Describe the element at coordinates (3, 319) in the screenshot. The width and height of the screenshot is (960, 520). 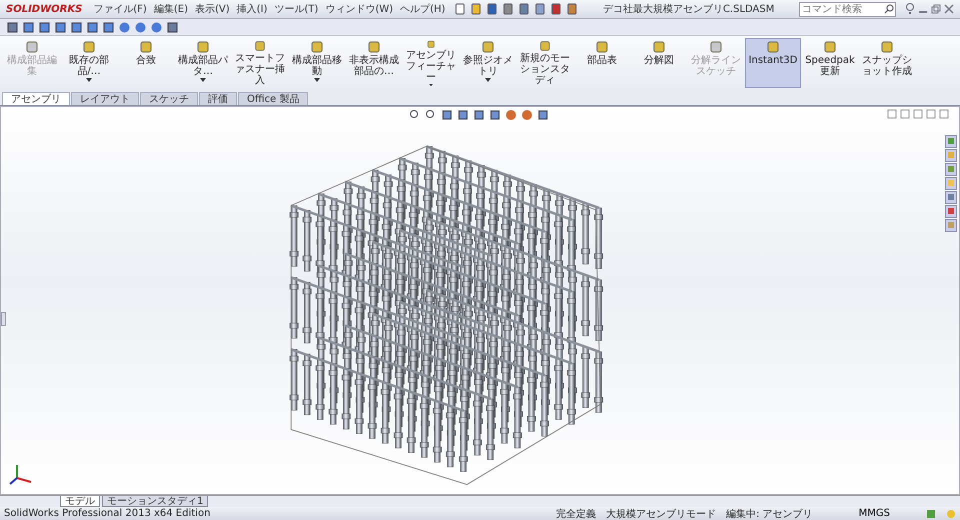
I see `panel-handle` at that location.